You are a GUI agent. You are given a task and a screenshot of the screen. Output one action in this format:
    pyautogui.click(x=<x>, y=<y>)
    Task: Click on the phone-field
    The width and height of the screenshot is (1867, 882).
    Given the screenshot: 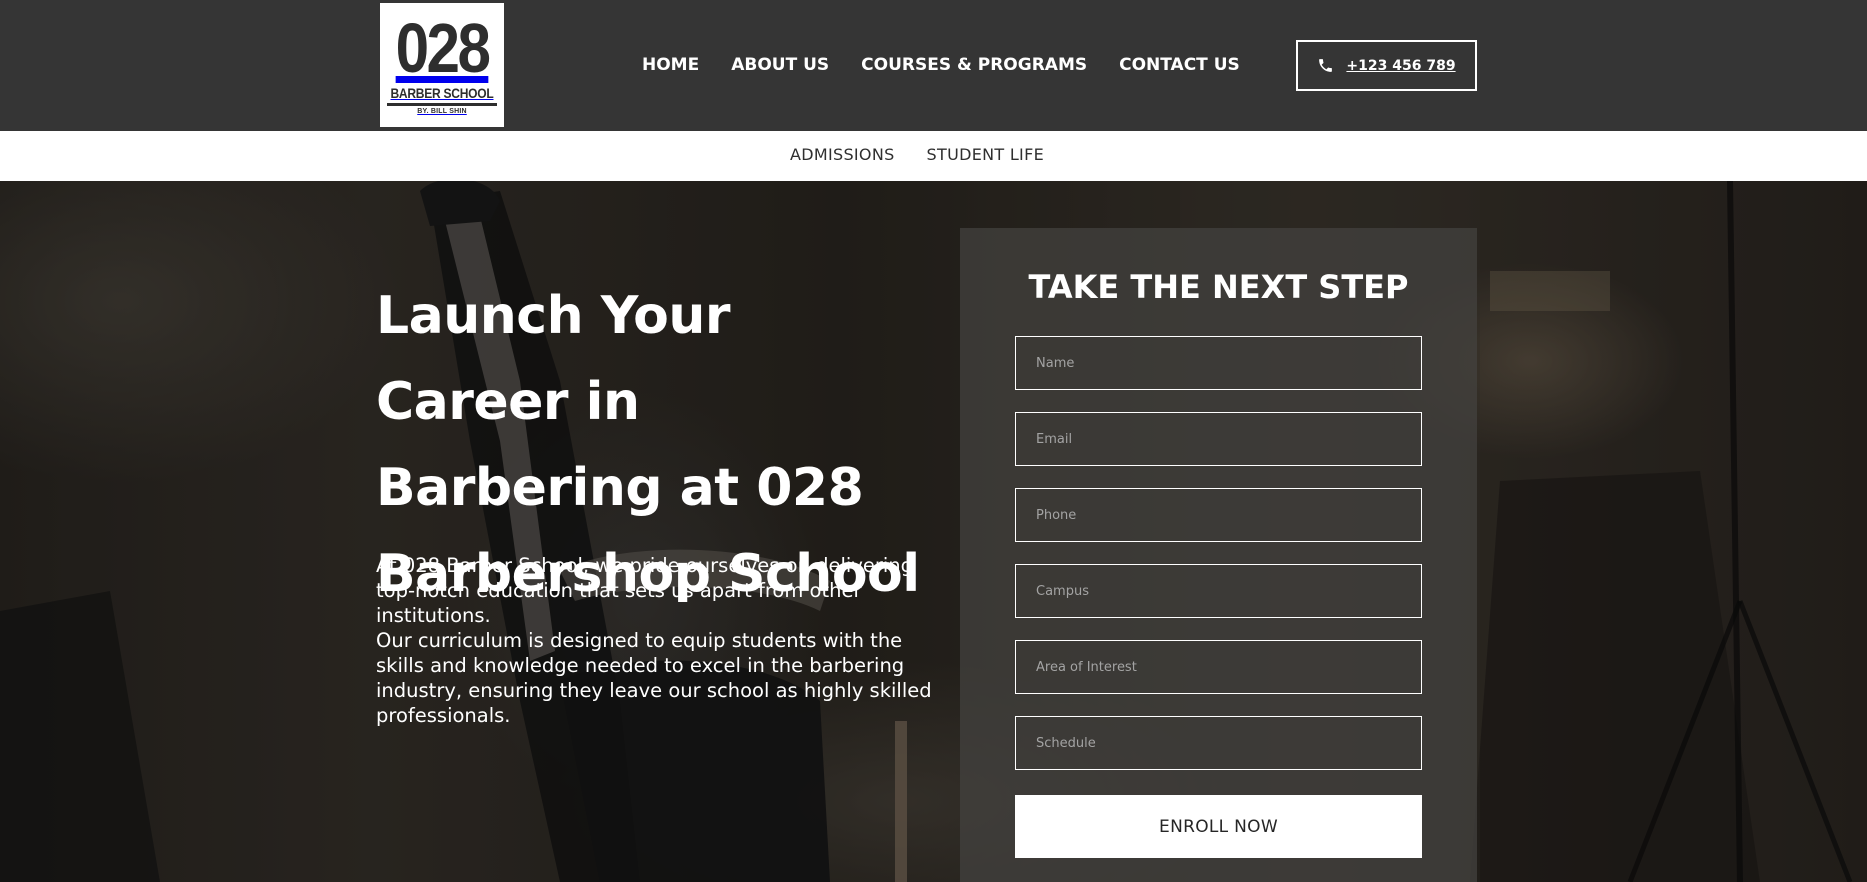 What is the action you would take?
    pyautogui.click(x=1218, y=515)
    